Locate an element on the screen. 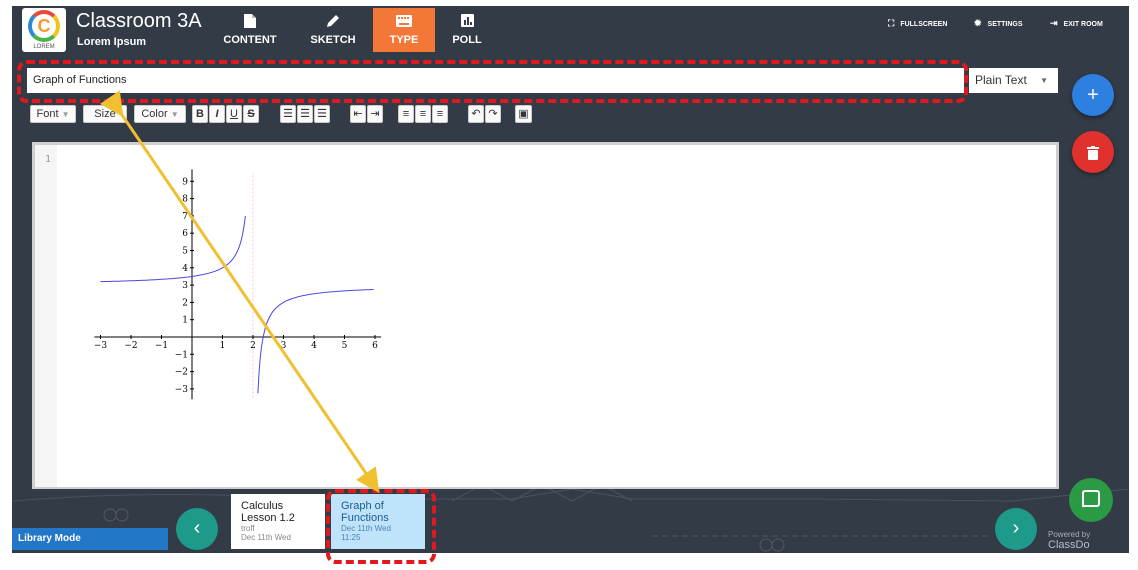 This screenshot has height=570, width=1138. underline-button: U is located at coordinates (234, 114).